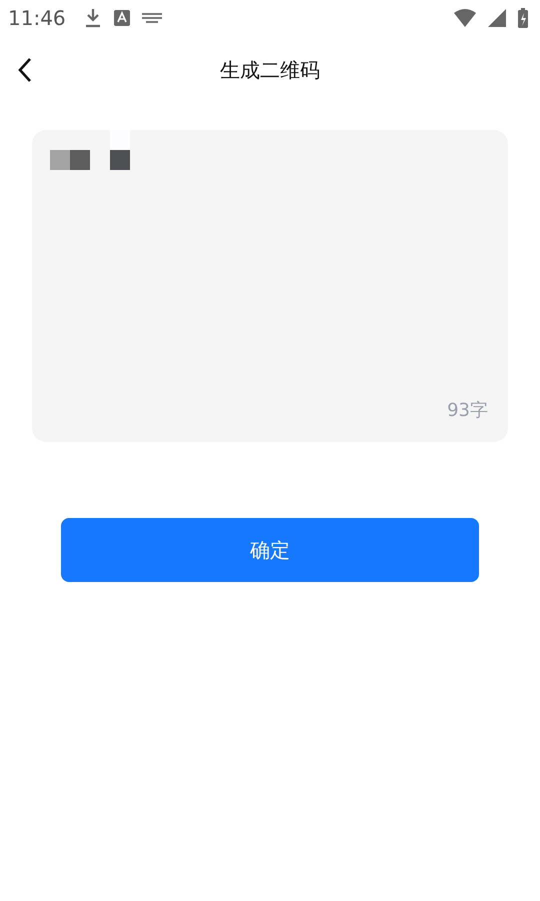 This screenshot has width=540, height=901. I want to click on status-time: 11:46, so click(37, 18).